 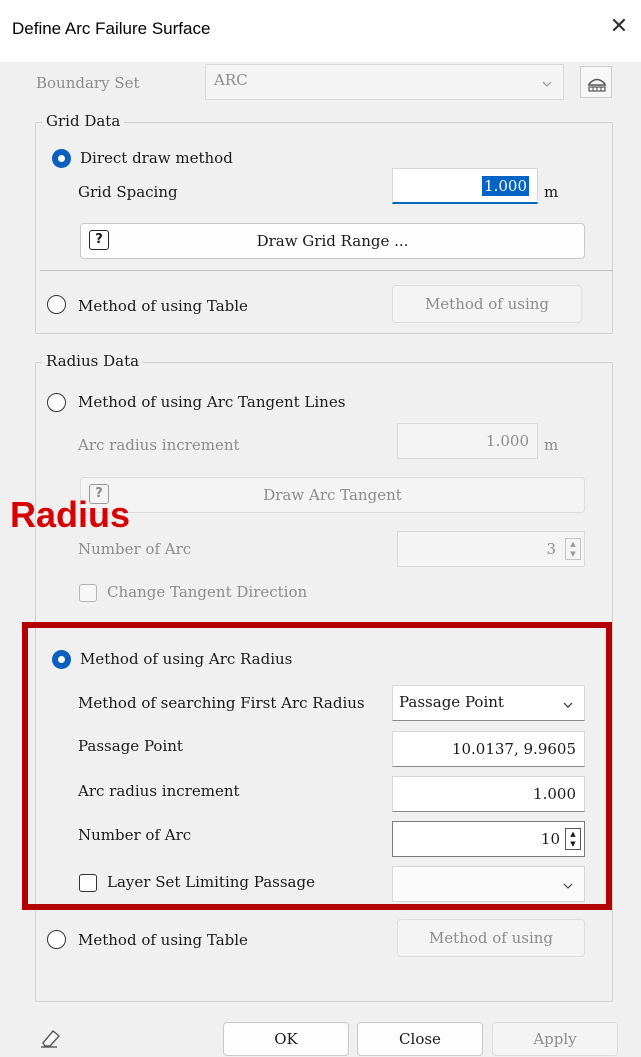 I want to click on tangent-method-label: Method of using Arc Tangent Lines, so click(x=212, y=402).